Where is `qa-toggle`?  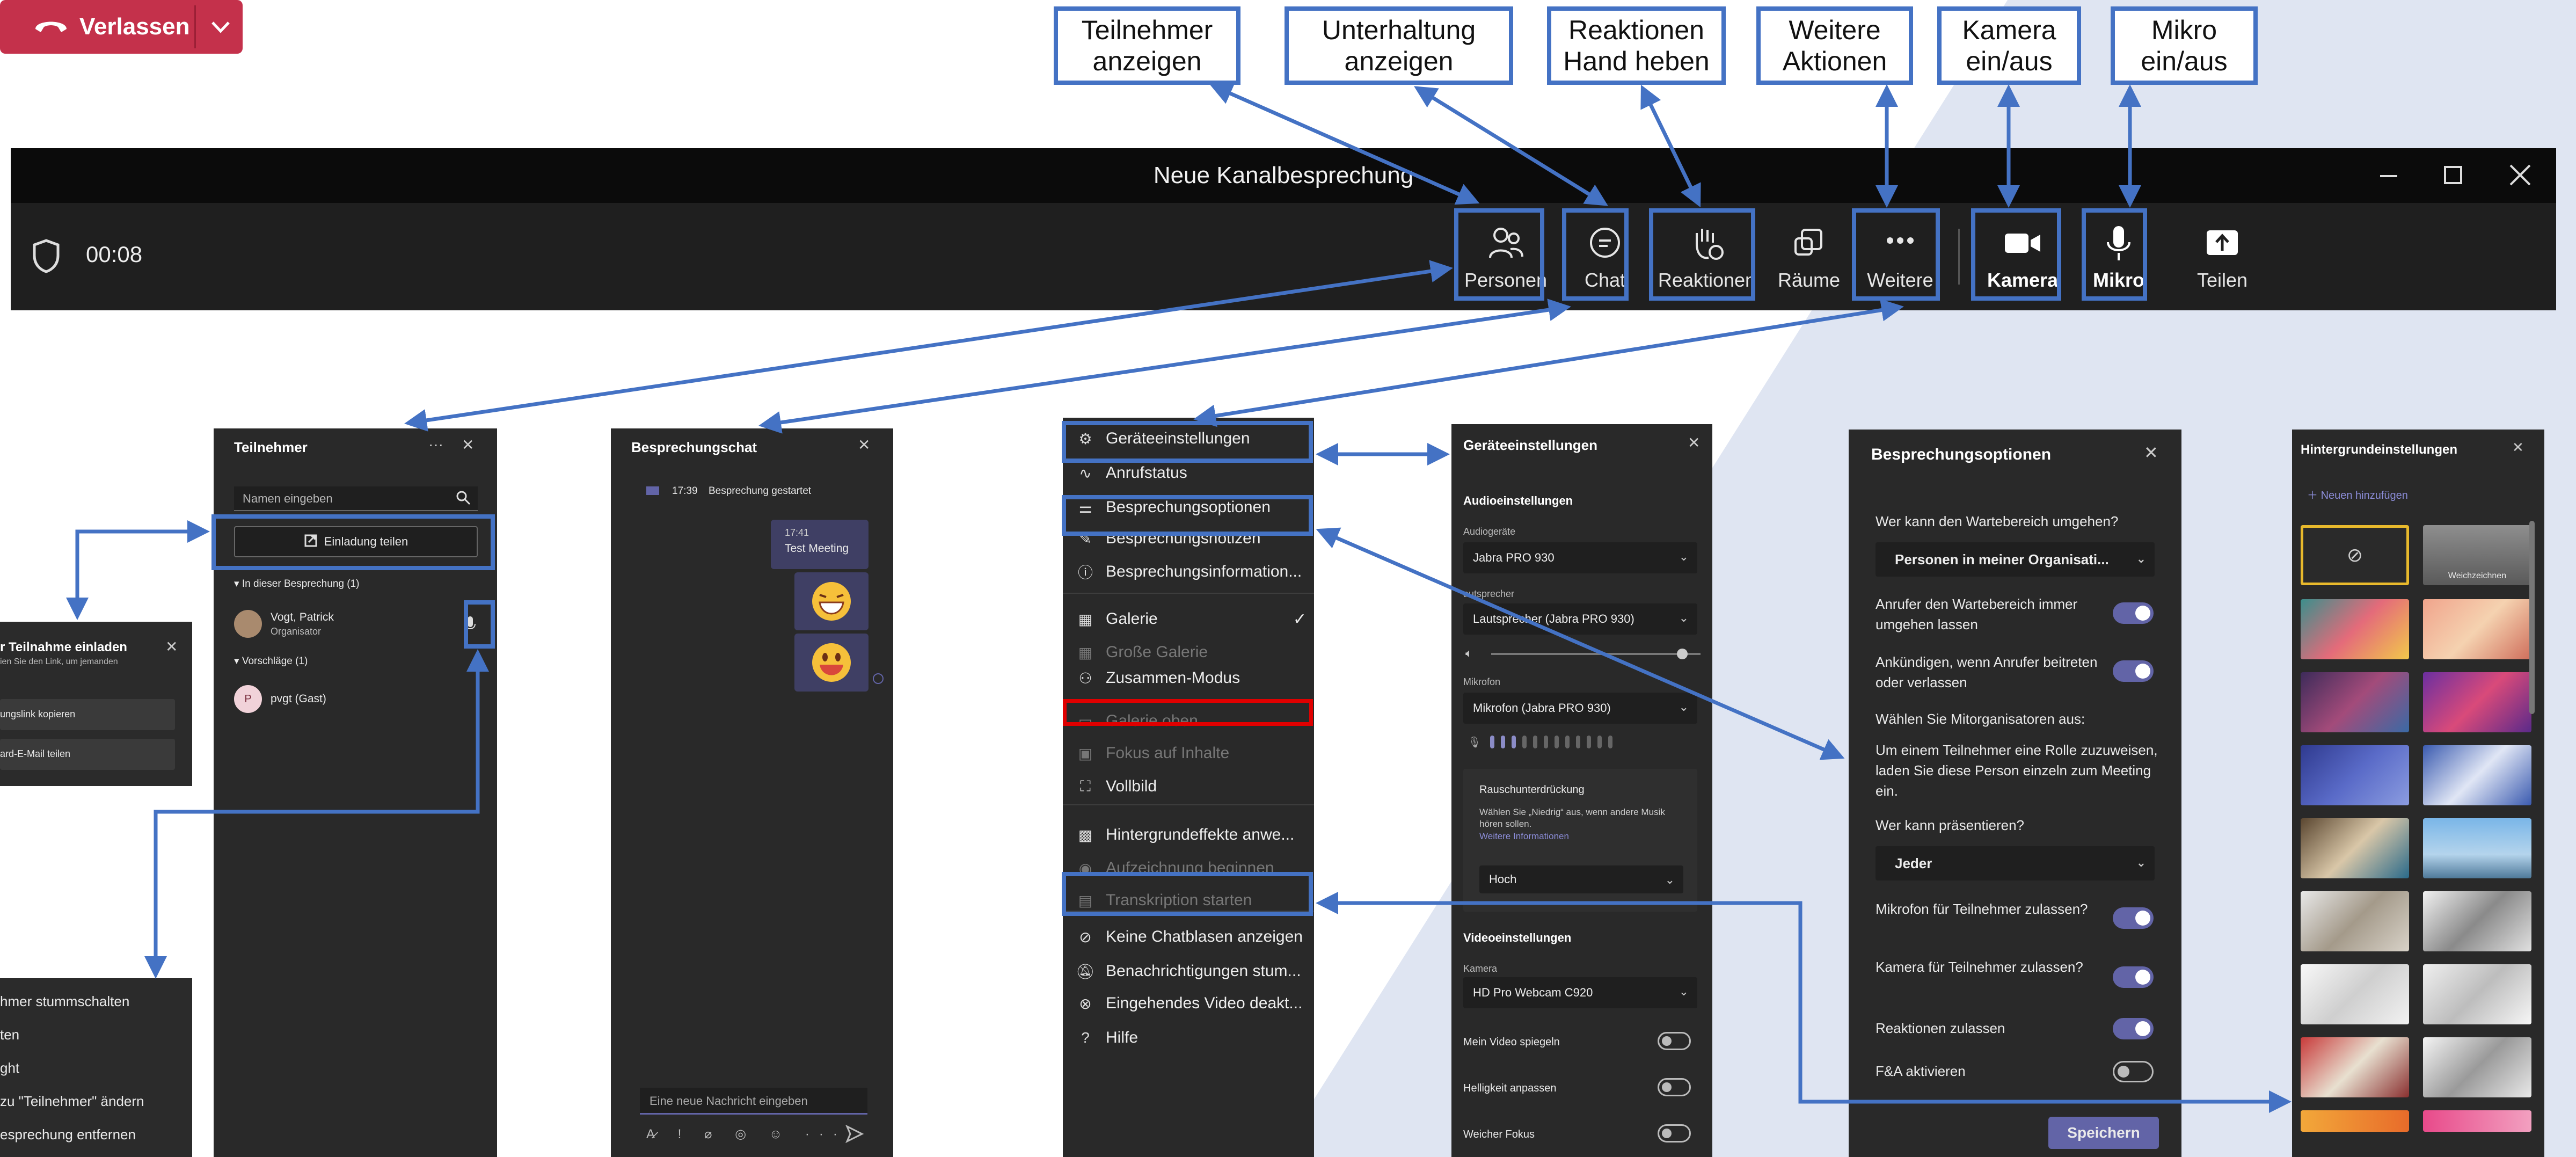 qa-toggle is located at coordinates (2133, 1071).